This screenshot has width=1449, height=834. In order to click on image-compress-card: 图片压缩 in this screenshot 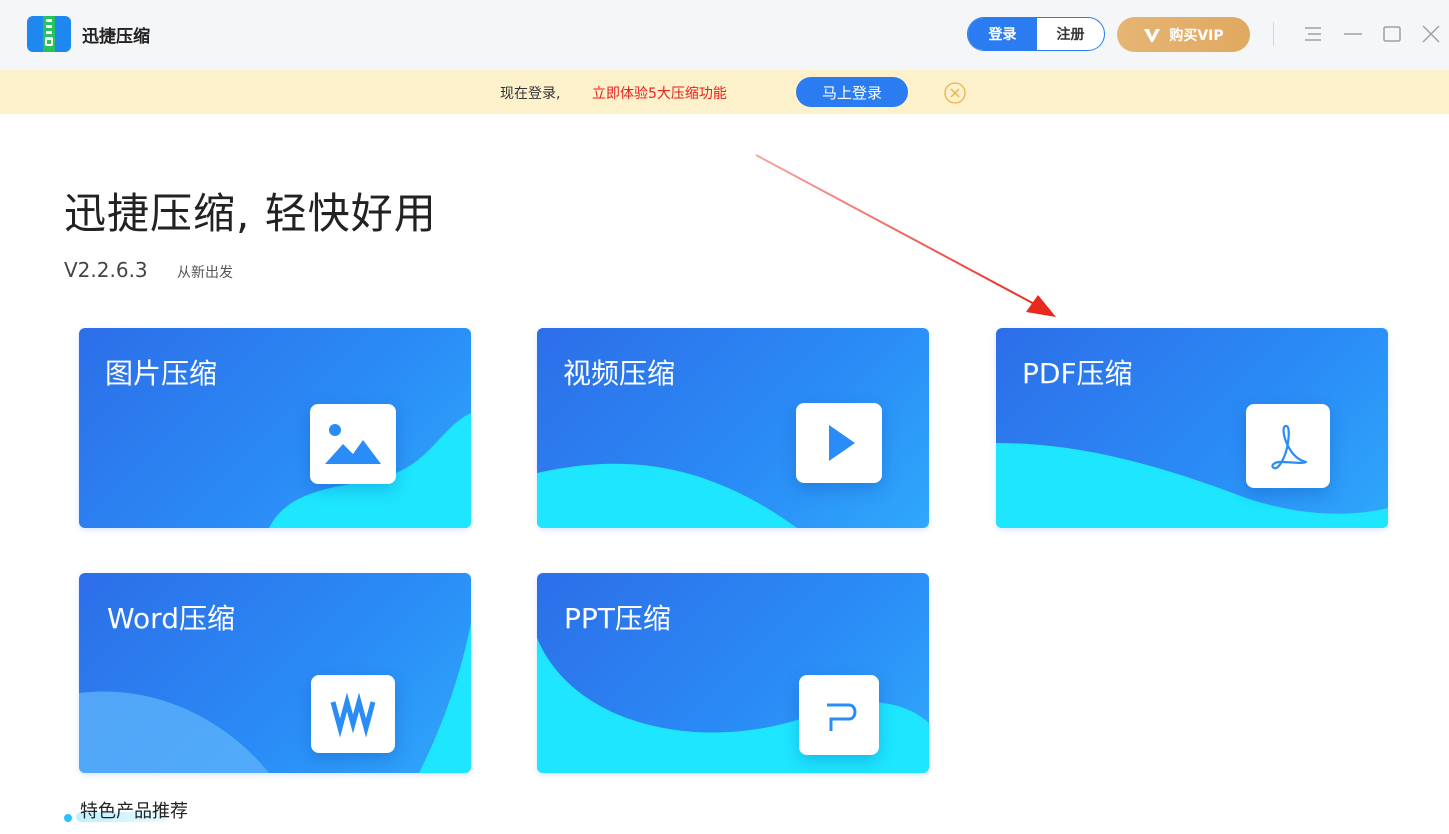, I will do `click(275, 428)`.